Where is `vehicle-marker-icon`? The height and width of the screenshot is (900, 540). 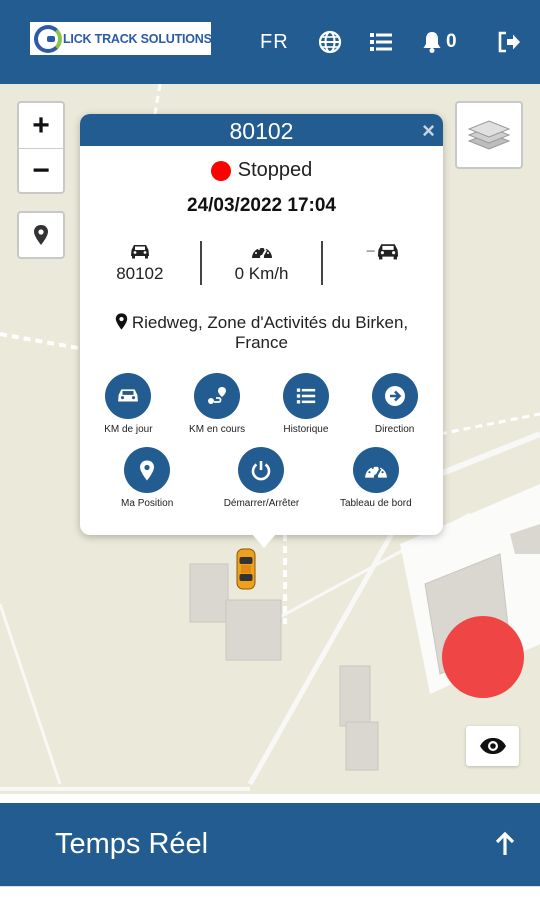 vehicle-marker-icon is located at coordinates (246, 569).